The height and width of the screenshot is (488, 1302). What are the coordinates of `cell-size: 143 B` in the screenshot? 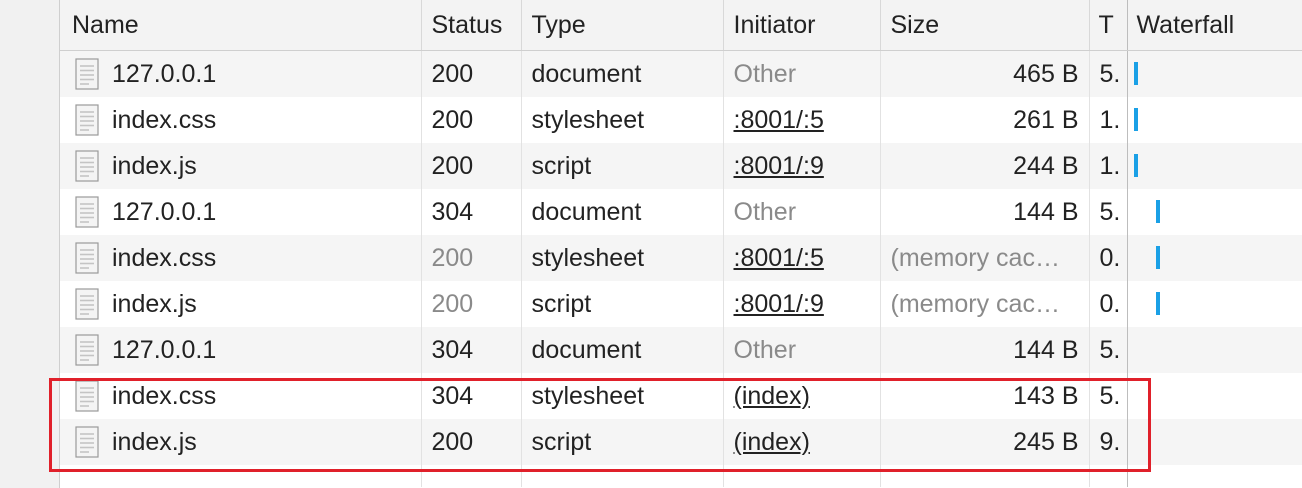 It's located at (985, 396).